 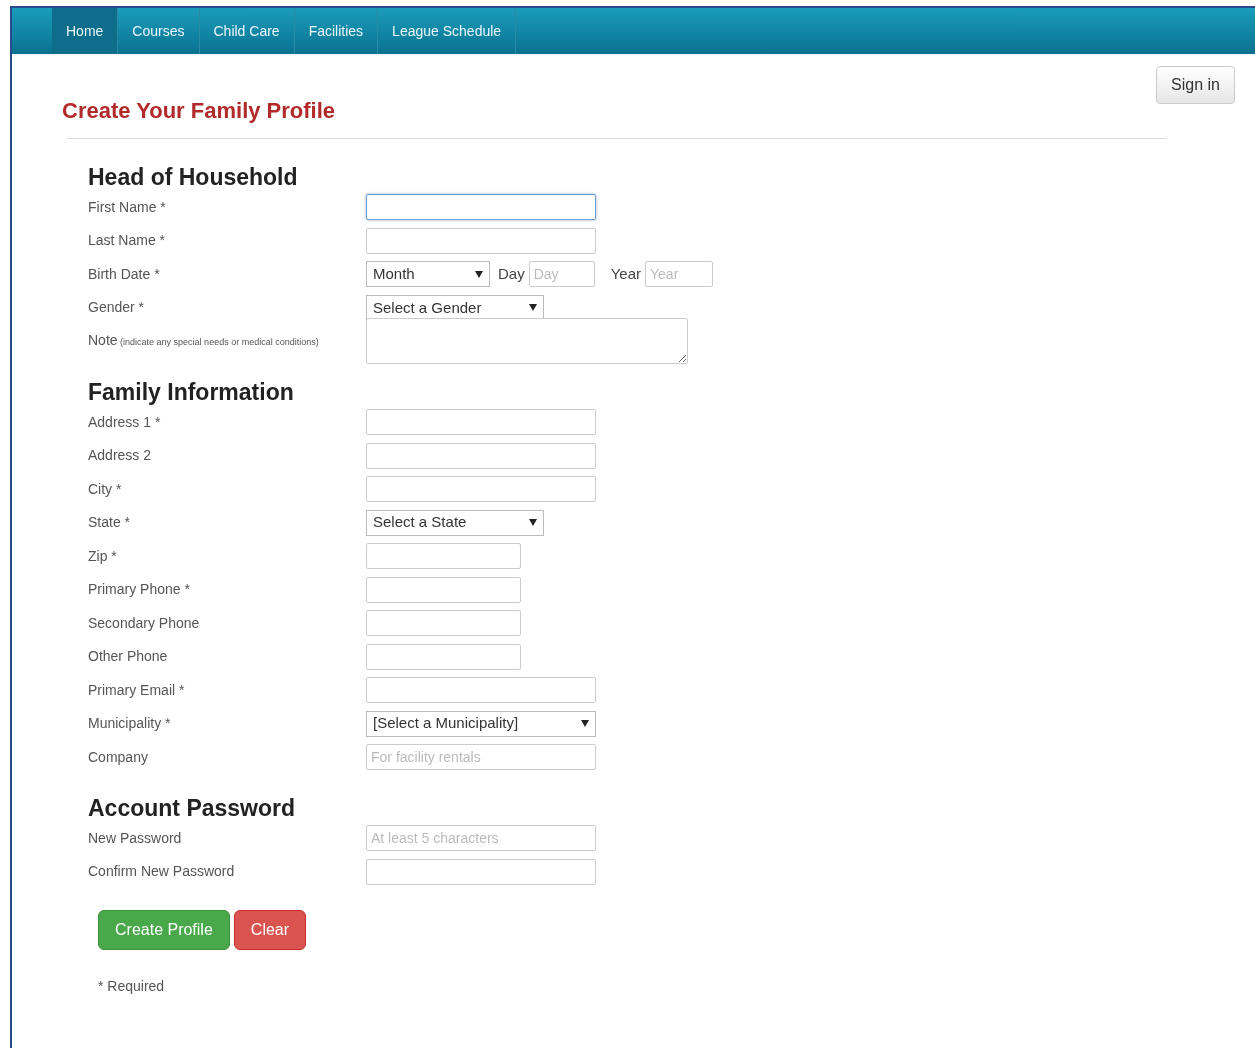 I want to click on section-heading: Head of Household, so click(x=193, y=178).